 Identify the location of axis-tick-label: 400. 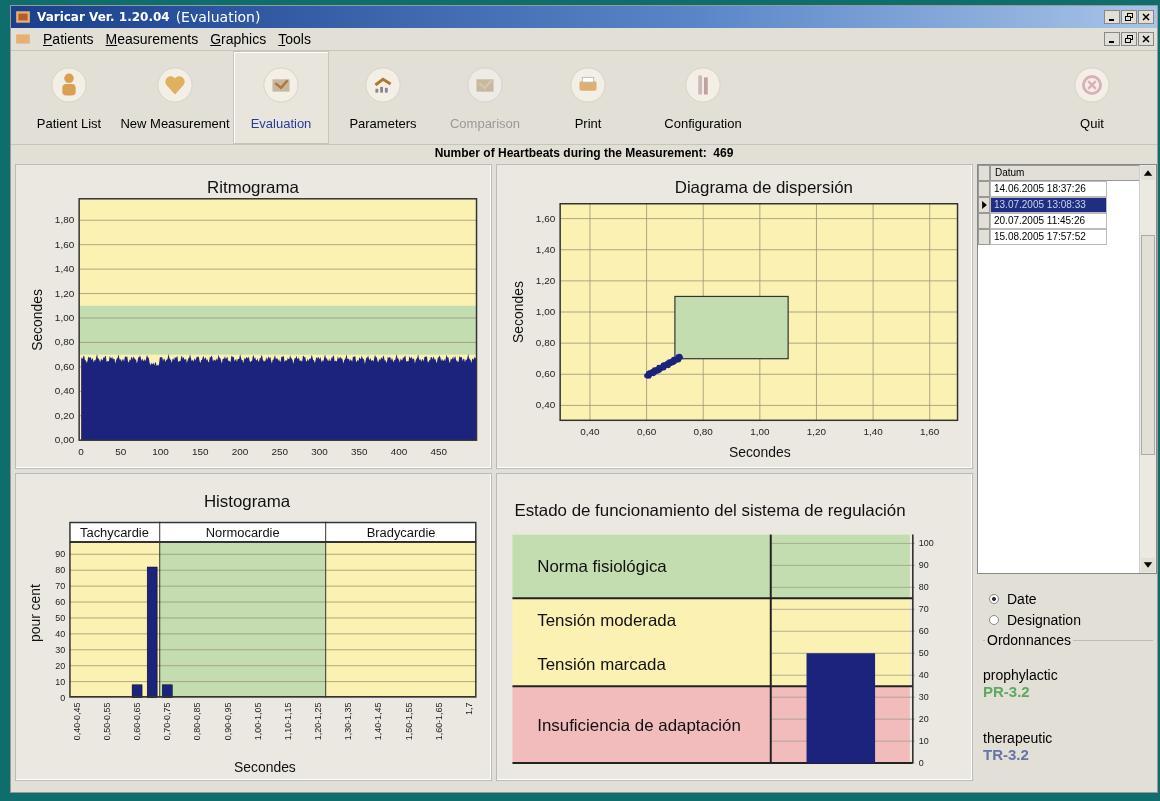
(399, 452).